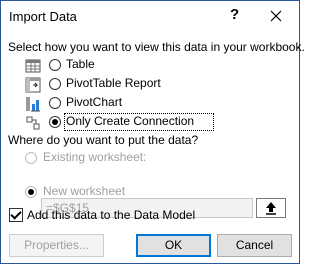 This screenshot has width=320, height=264. Describe the element at coordinates (84, 191) in the screenshot. I see `new-worksheet-label: New worksheet` at that location.